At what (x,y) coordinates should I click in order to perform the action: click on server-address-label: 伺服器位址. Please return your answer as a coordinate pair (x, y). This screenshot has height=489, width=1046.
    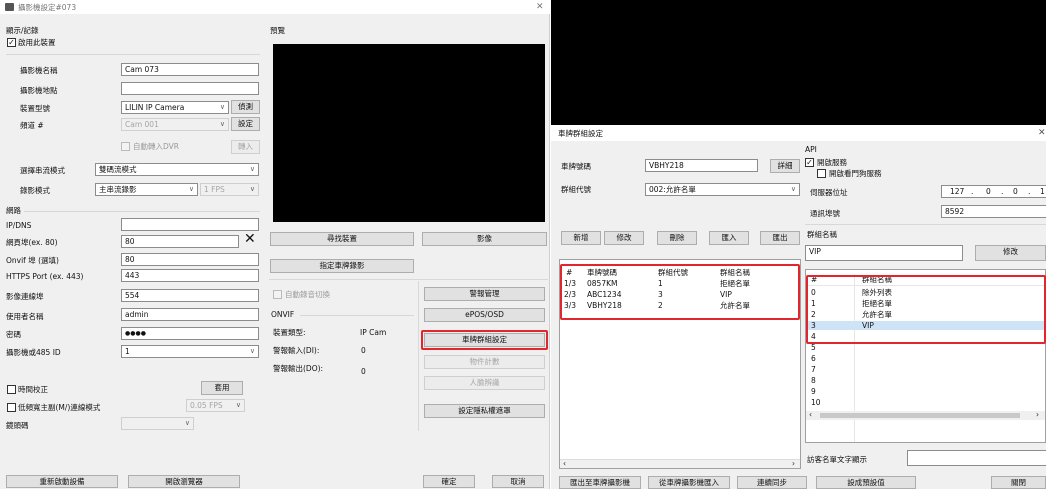
    Looking at the image, I should click on (829, 192).